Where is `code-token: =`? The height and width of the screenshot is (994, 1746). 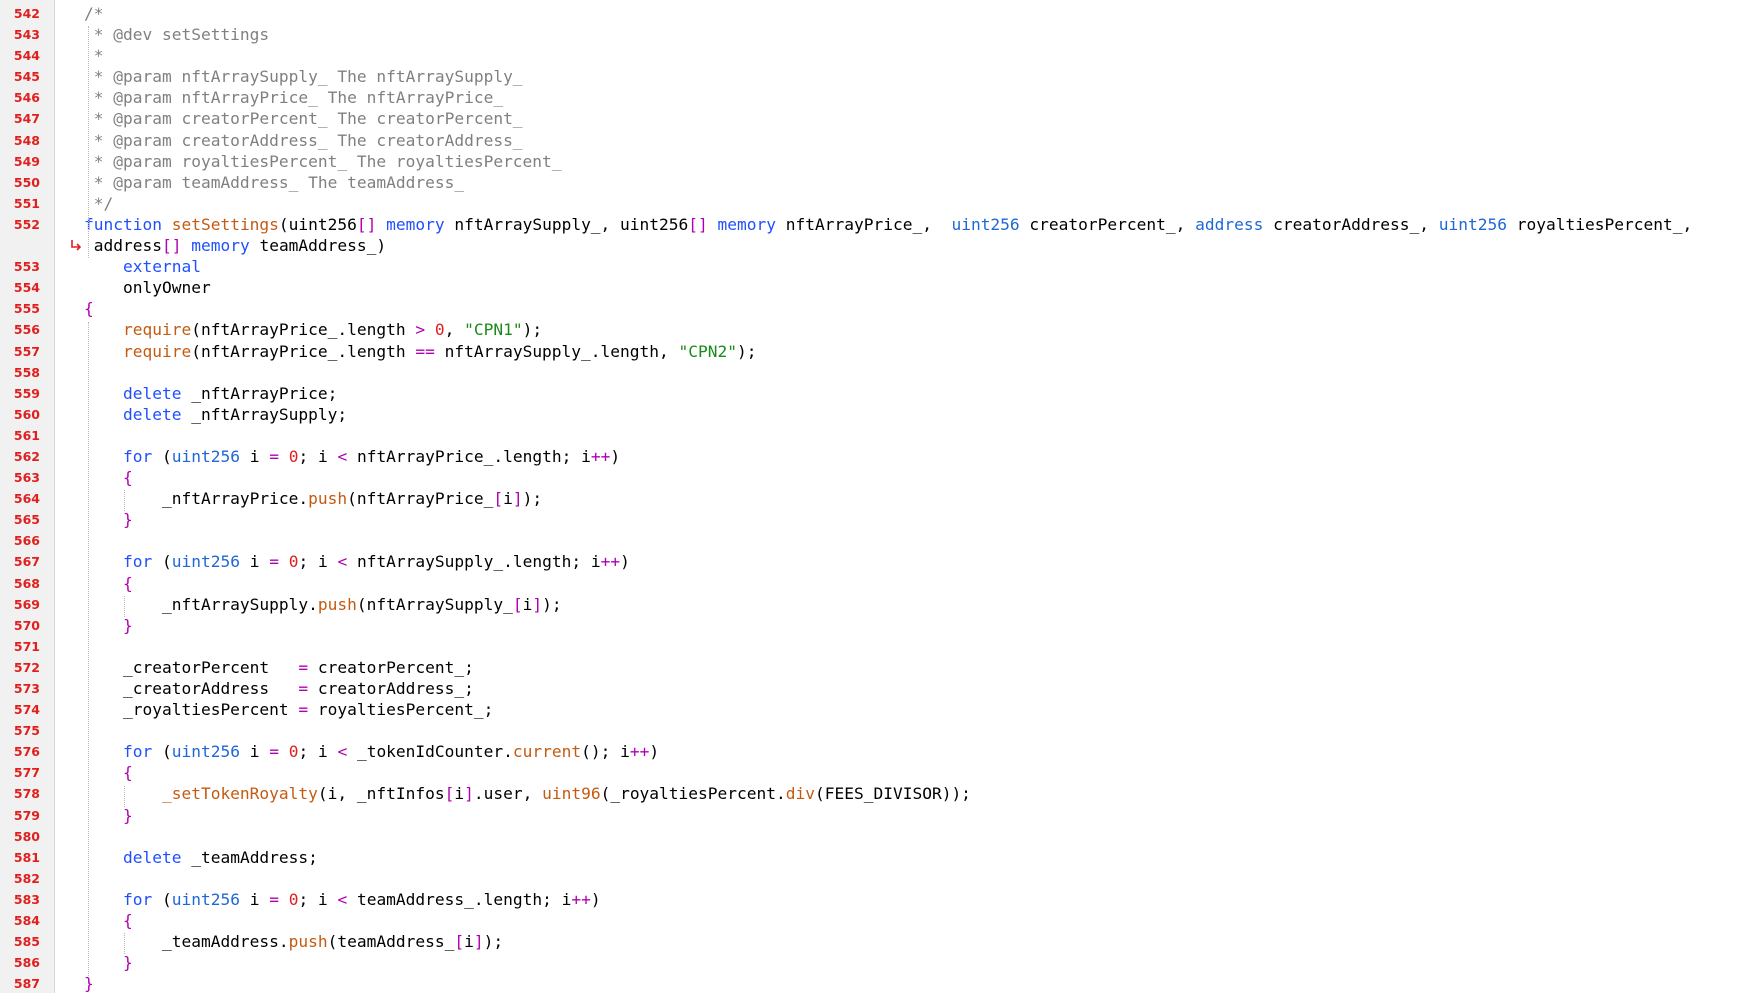
code-token: = is located at coordinates (274, 899).